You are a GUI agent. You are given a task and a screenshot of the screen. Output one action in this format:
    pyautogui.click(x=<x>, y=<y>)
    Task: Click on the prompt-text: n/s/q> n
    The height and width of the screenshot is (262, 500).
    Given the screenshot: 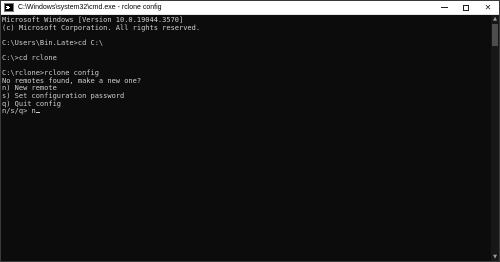 What is the action you would take?
    pyautogui.click(x=19, y=111)
    